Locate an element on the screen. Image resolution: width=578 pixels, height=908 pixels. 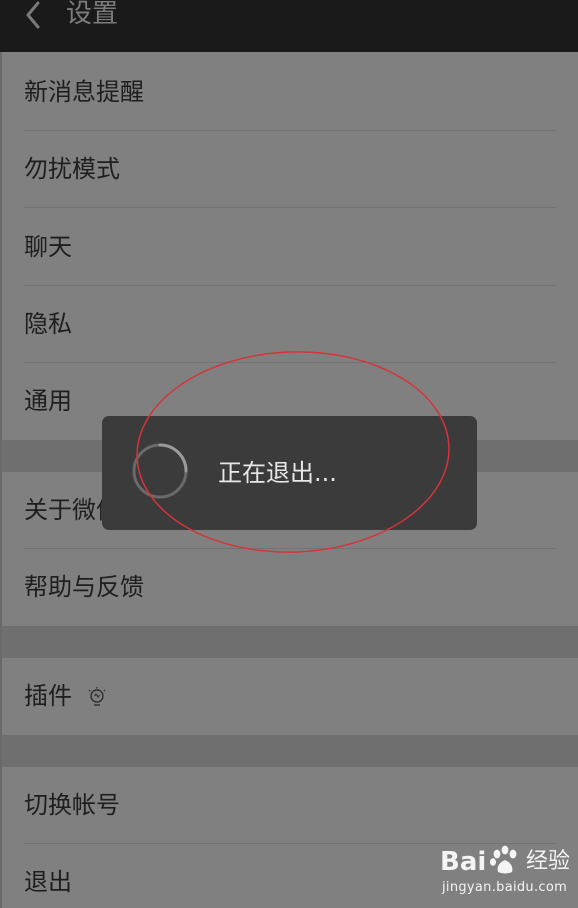
settings-item-do-not-disturb: 勿扰模式 is located at coordinates (289, 169).